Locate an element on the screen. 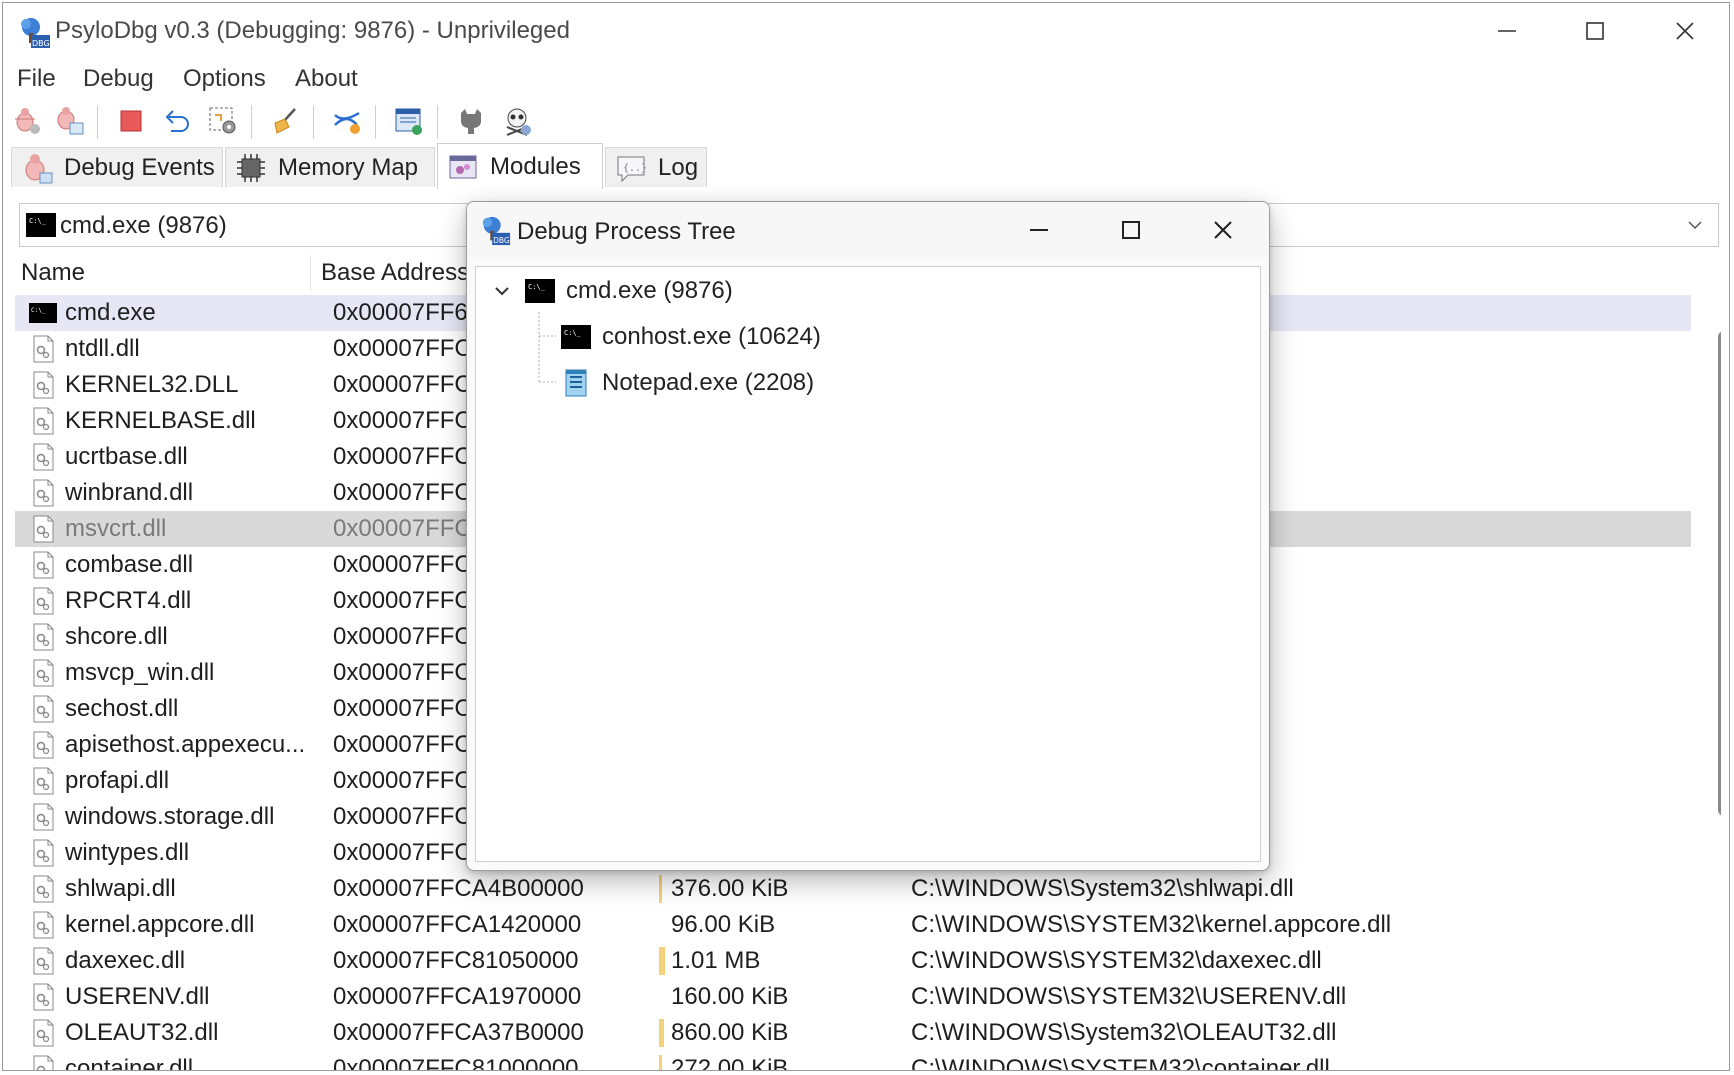  minimize-button is located at coordinates (1507, 31).